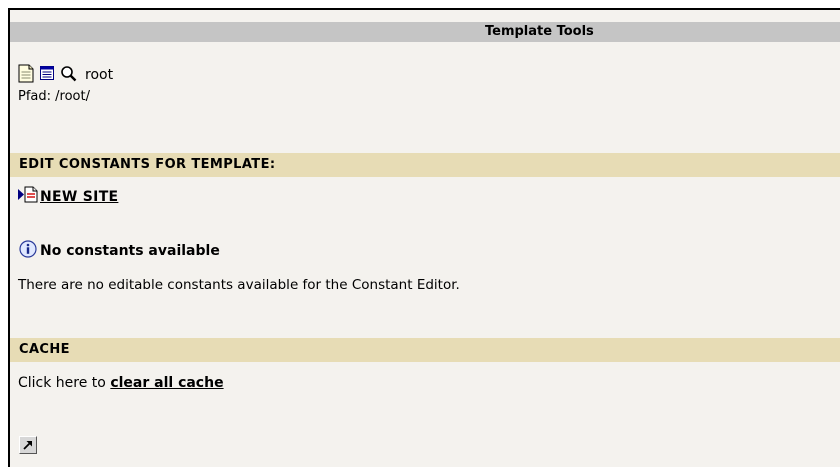 The height and width of the screenshot is (467, 840). I want to click on path-label: Pfad: /root/, so click(54, 96).